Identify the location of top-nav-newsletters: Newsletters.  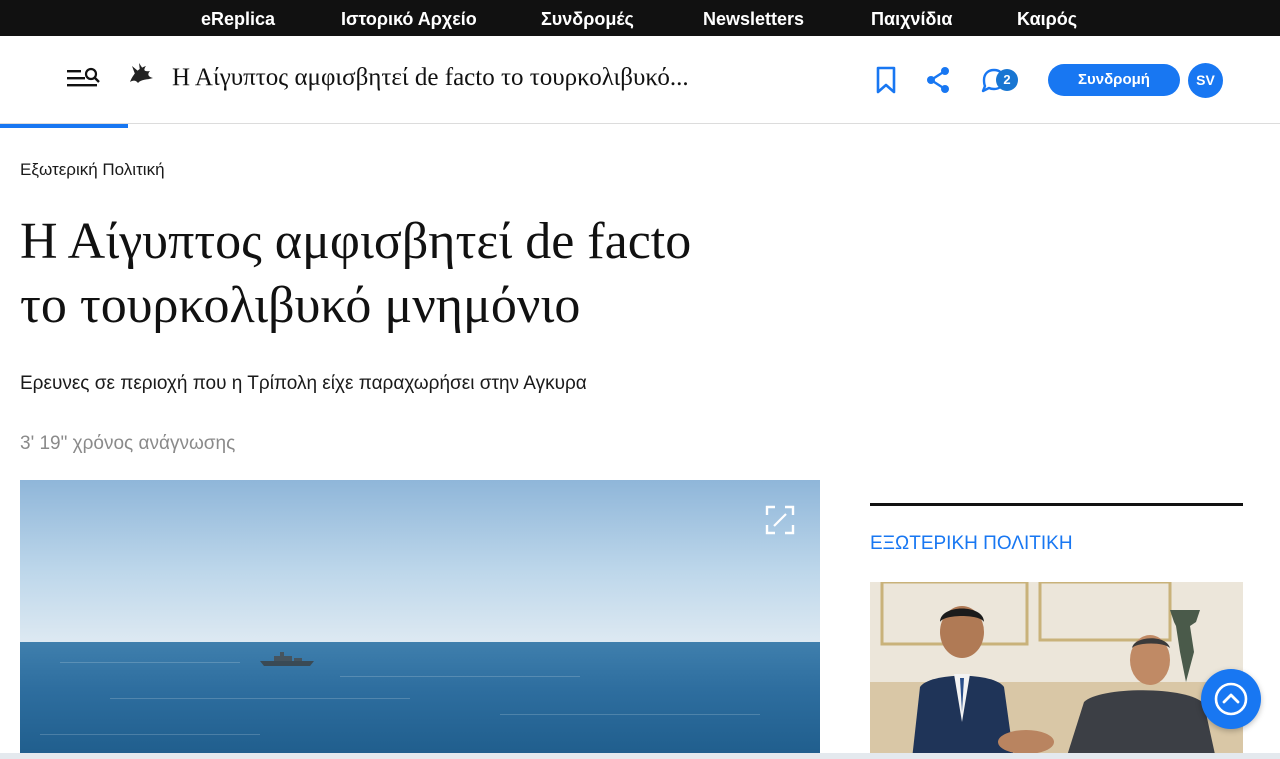
(753, 18).